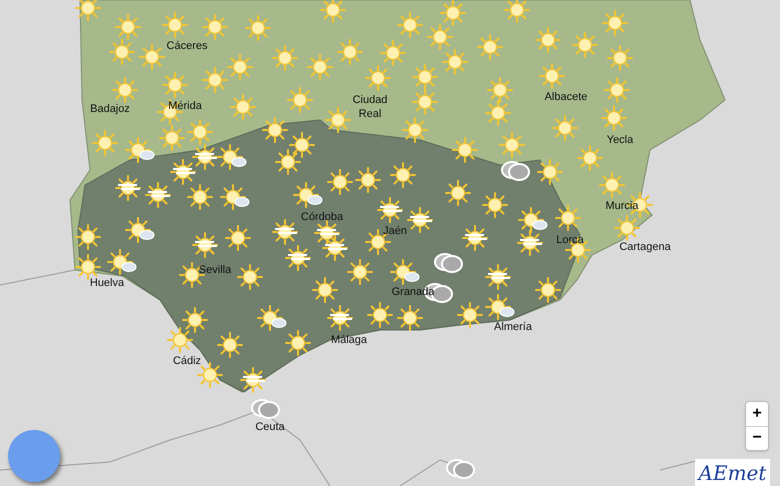 This screenshot has height=486, width=780. Describe the element at coordinates (270, 427) in the screenshot. I see `city-label: Ceuta` at that location.